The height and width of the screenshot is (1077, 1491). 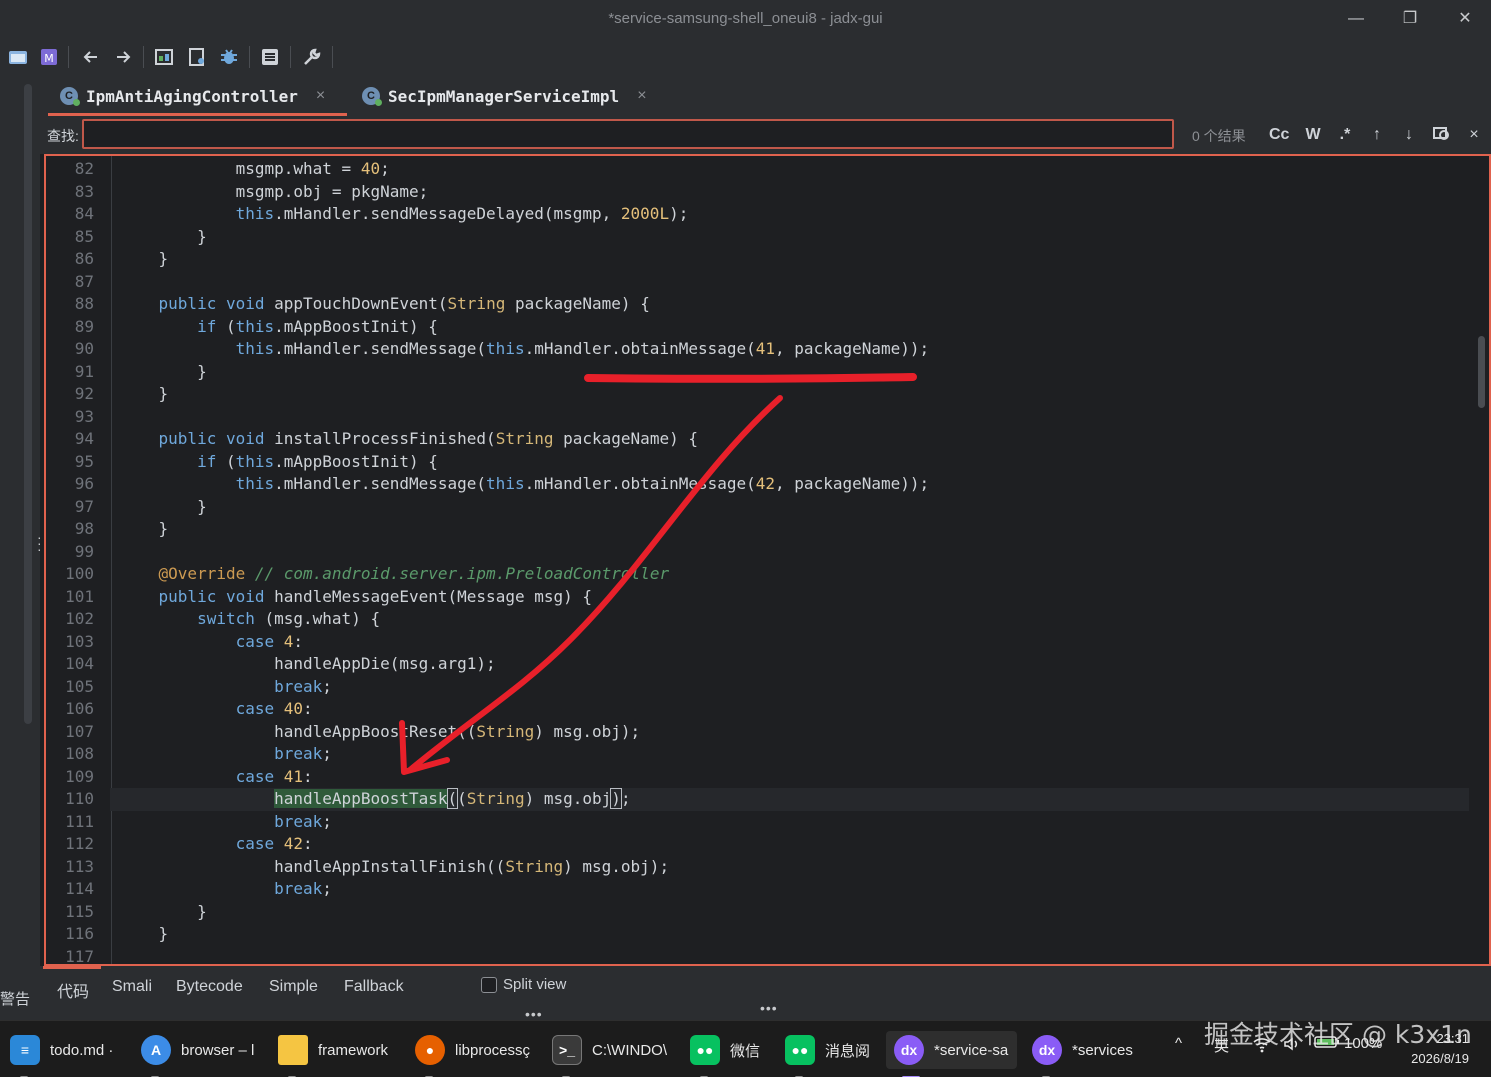 I want to click on line-number: 114, so click(x=79, y=888).